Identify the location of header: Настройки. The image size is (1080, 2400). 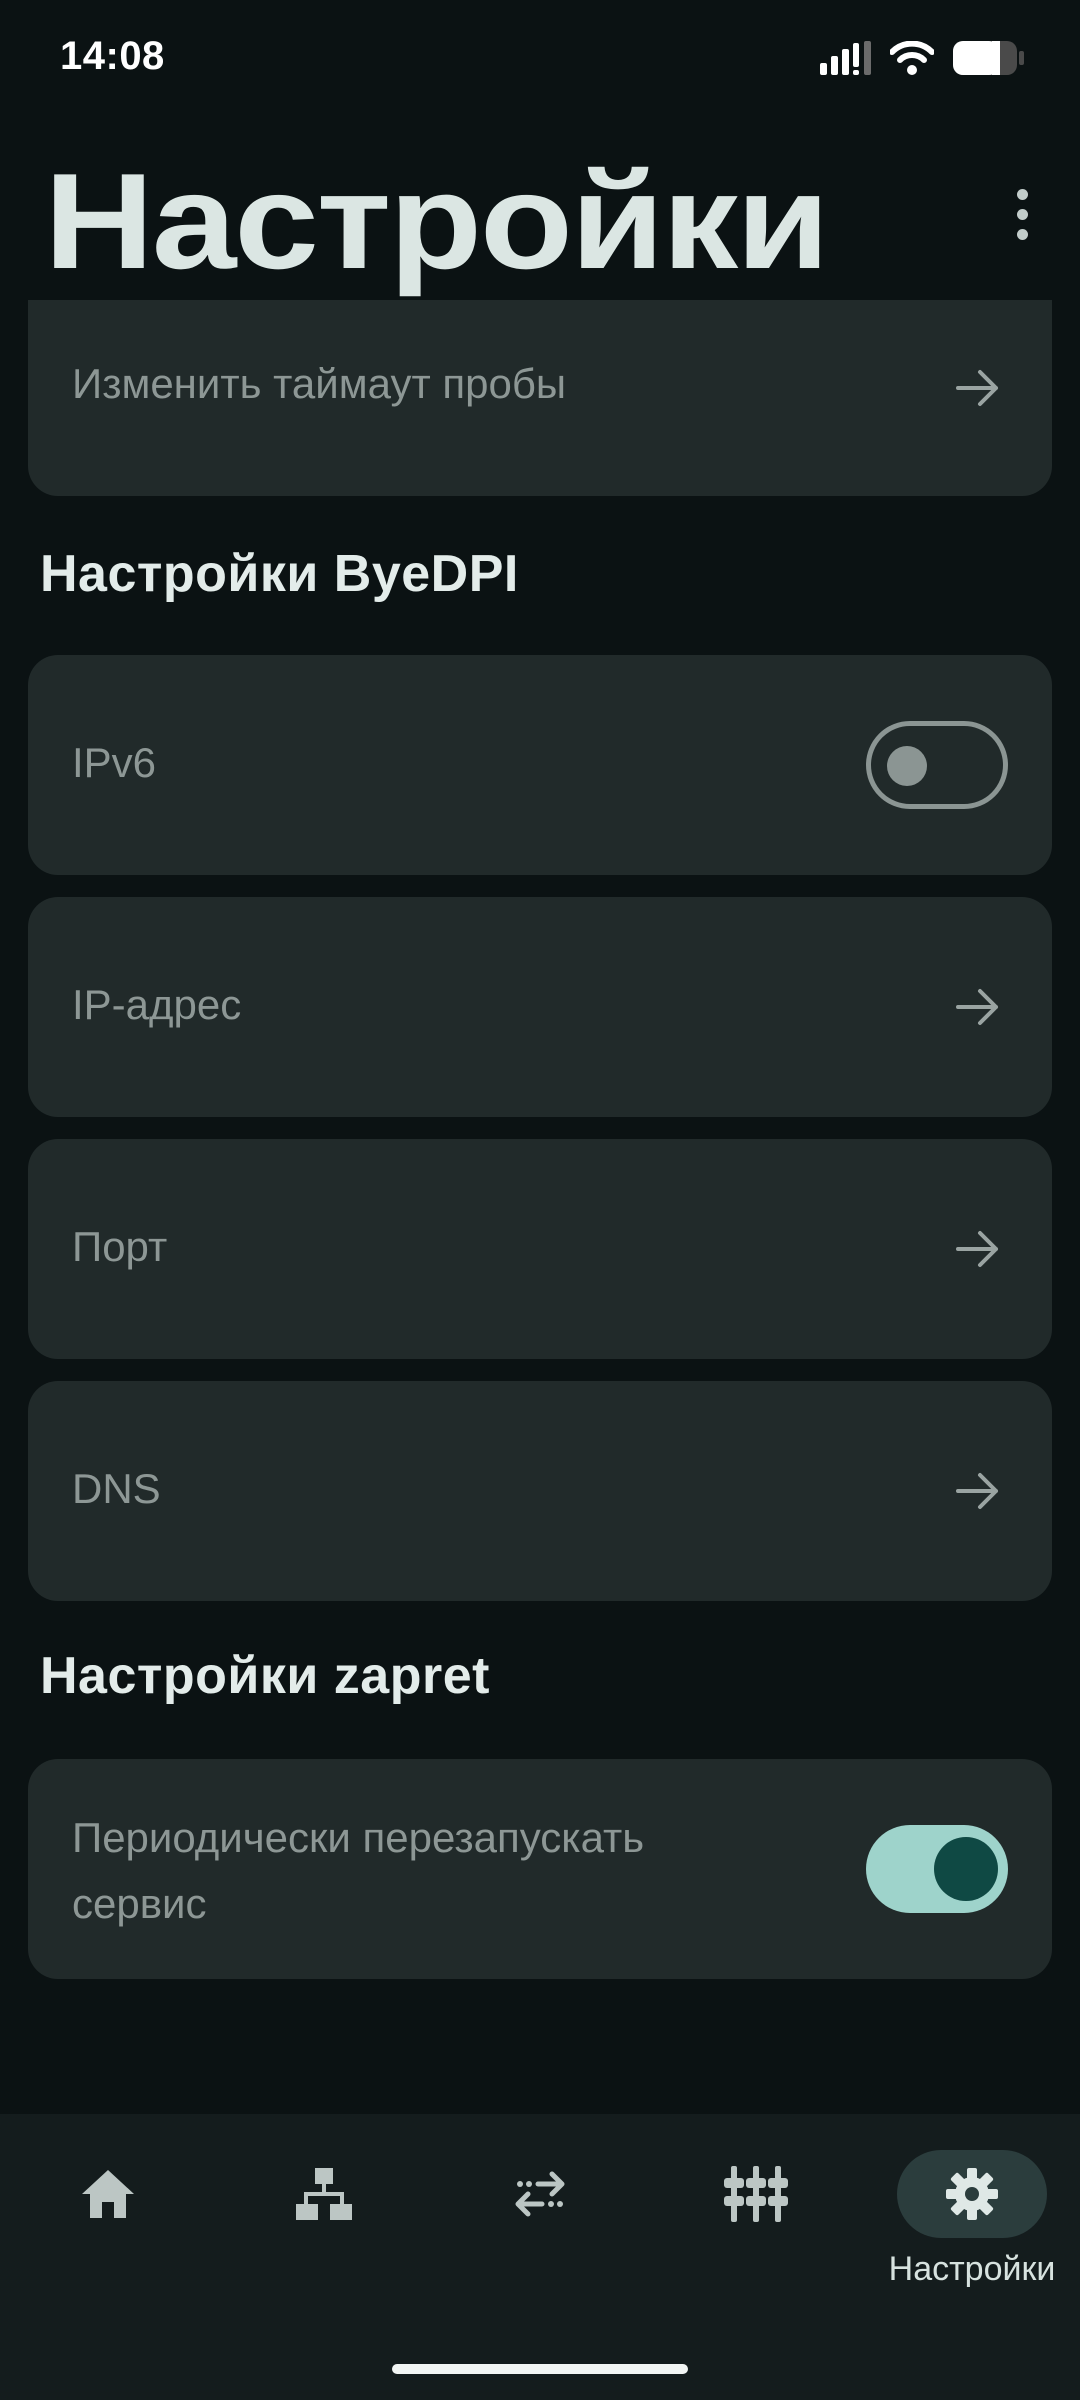
(540, 210).